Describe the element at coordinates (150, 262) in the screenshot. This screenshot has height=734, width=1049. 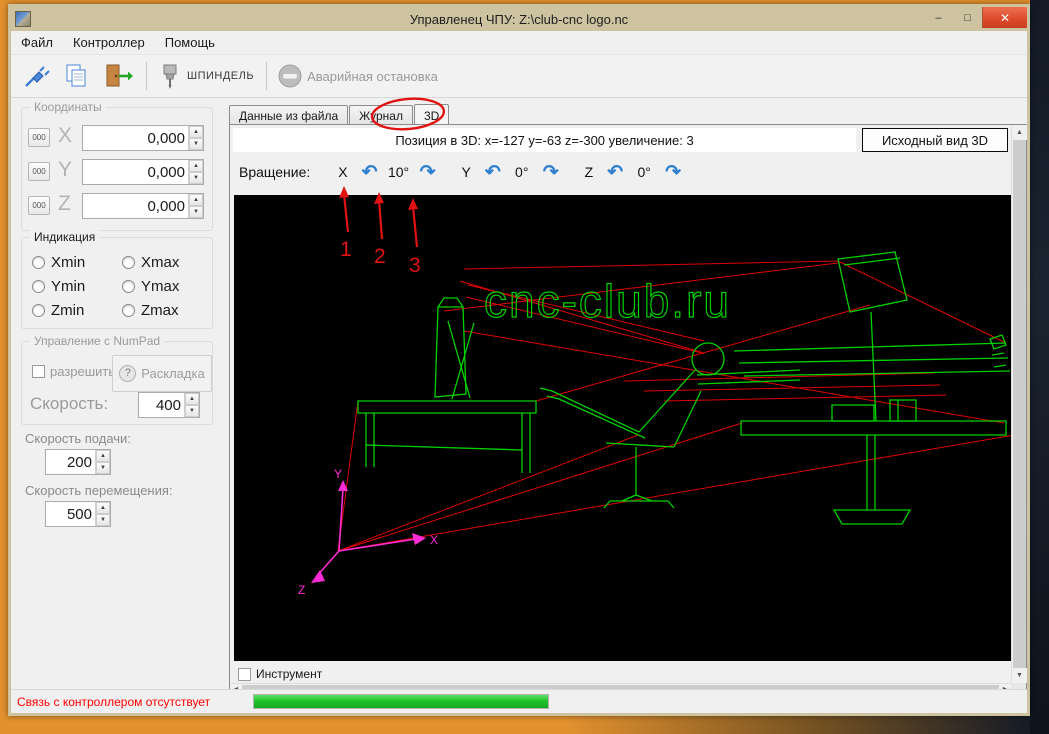
I see `radio-xmax: Xmax` at that location.